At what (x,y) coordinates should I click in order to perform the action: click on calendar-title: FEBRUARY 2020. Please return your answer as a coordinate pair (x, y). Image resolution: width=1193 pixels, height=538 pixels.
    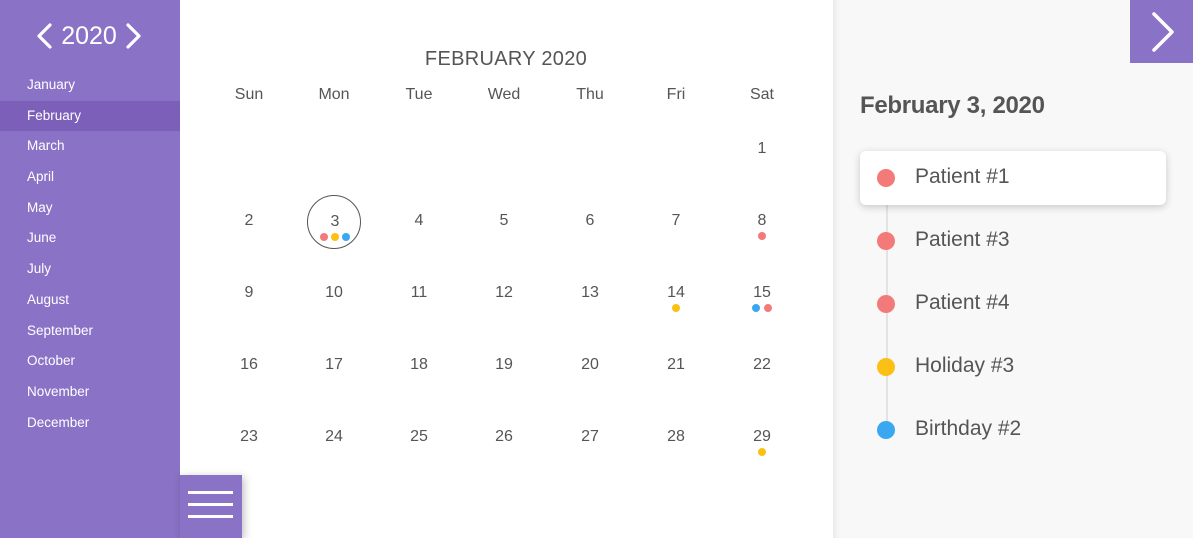
    Looking at the image, I should click on (506, 59).